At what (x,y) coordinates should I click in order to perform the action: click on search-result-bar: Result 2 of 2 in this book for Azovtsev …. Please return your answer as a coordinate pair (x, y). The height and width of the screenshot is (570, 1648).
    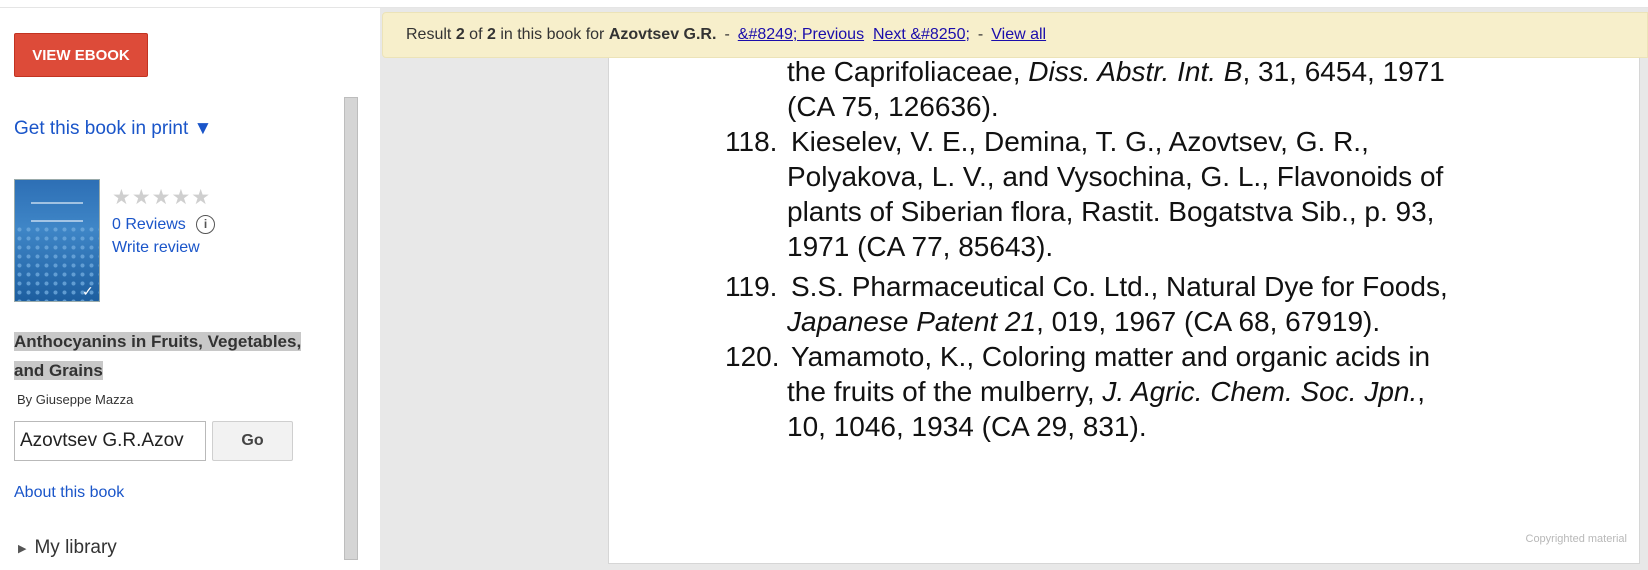
    Looking at the image, I should click on (1015, 35).